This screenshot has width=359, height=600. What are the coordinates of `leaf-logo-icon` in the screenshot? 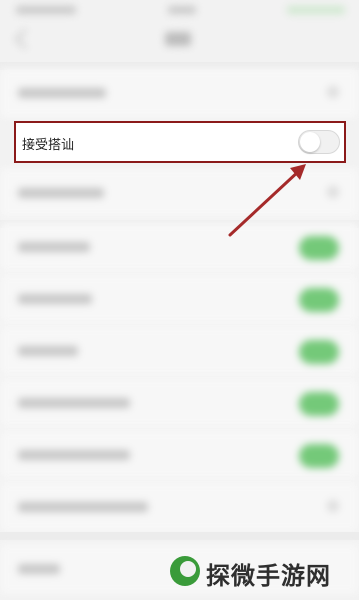 It's located at (185, 571).